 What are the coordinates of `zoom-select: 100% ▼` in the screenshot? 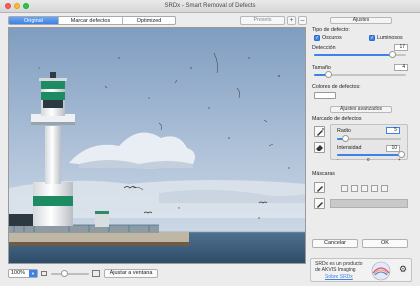 It's located at (23, 273).